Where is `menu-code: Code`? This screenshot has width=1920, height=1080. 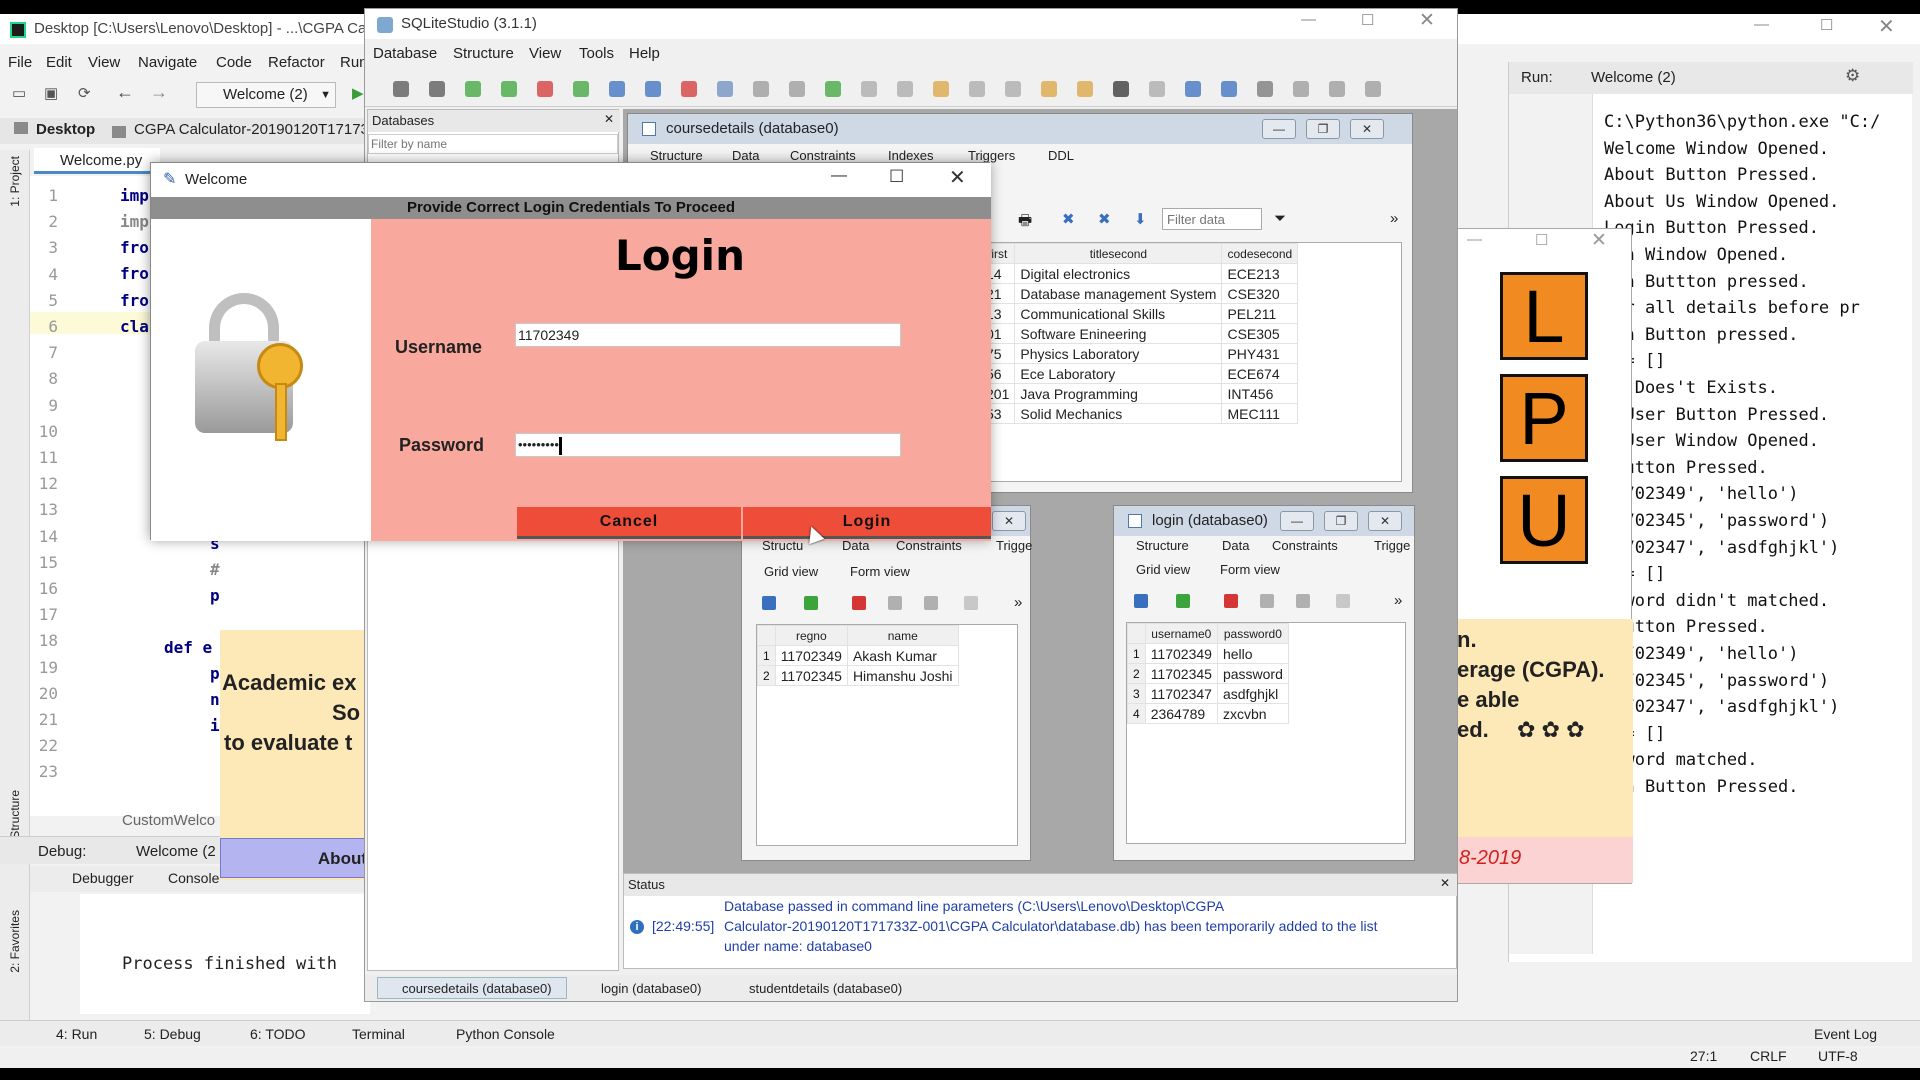
menu-code: Code is located at coordinates (234, 62).